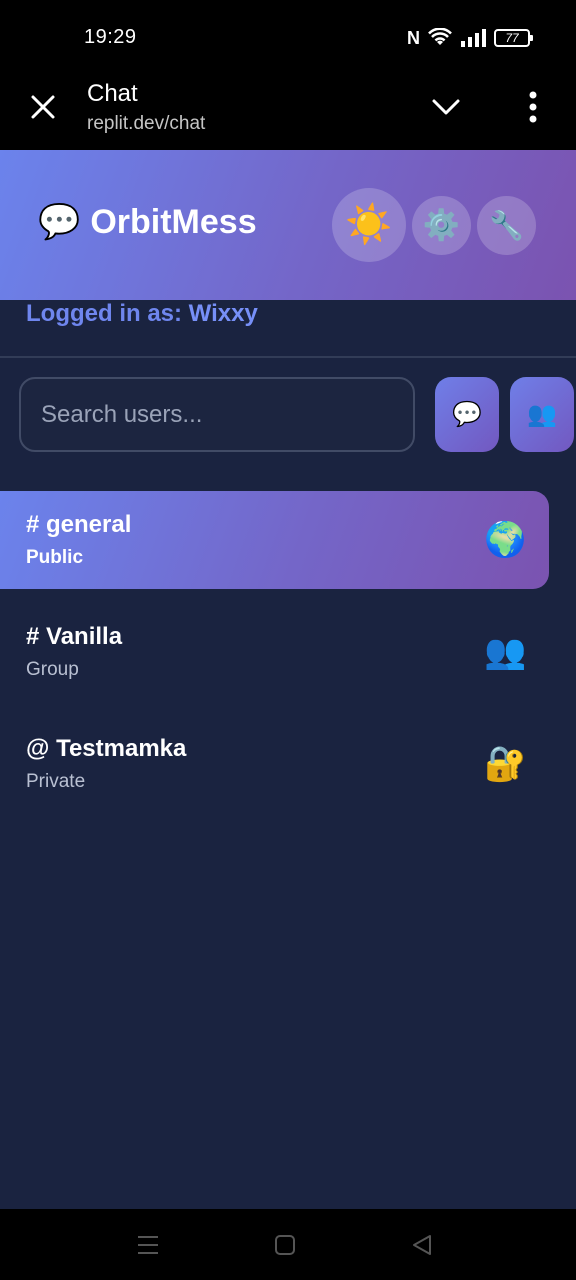 This screenshot has height=1280, width=576. Describe the element at coordinates (473, 38) in the screenshot. I see `signal-icon` at that location.